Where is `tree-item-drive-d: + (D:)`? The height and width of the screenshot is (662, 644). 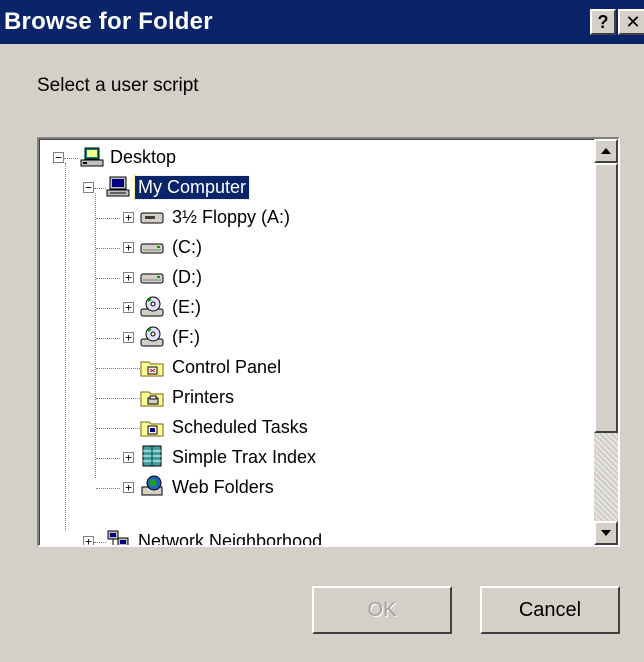 tree-item-drive-d: + (D:) is located at coordinates (309, 278).